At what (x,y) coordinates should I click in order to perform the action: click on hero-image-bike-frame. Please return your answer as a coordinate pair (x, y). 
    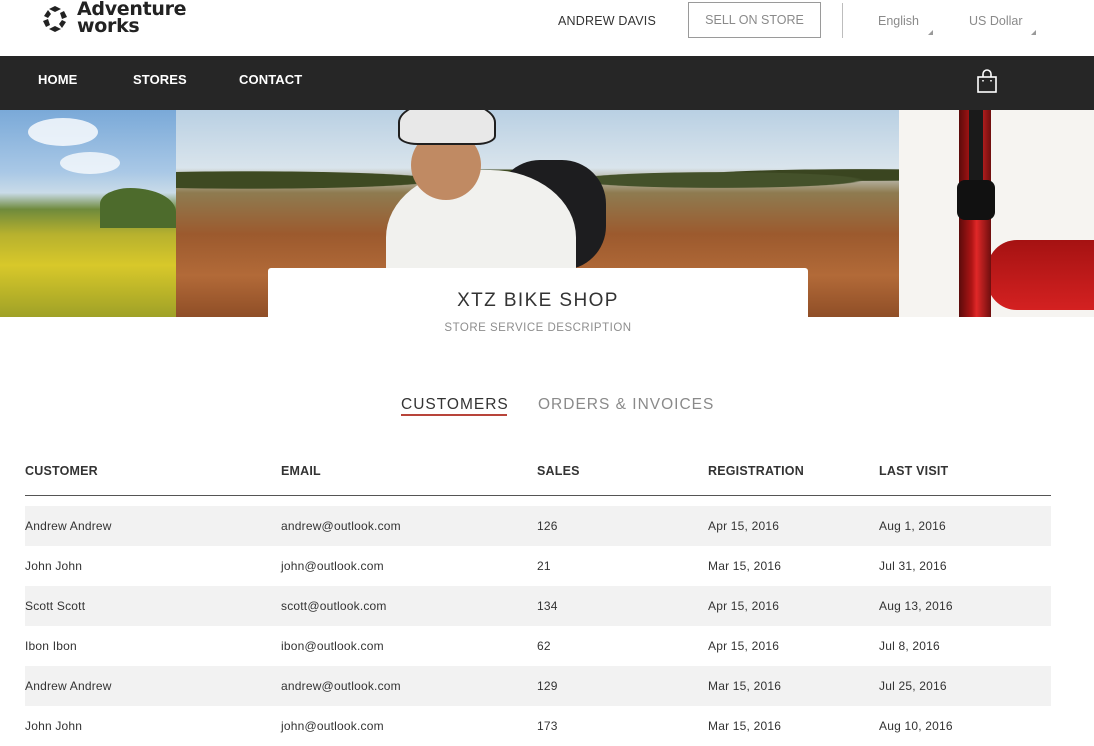
    Looking at the image, I should click on (996, 213).